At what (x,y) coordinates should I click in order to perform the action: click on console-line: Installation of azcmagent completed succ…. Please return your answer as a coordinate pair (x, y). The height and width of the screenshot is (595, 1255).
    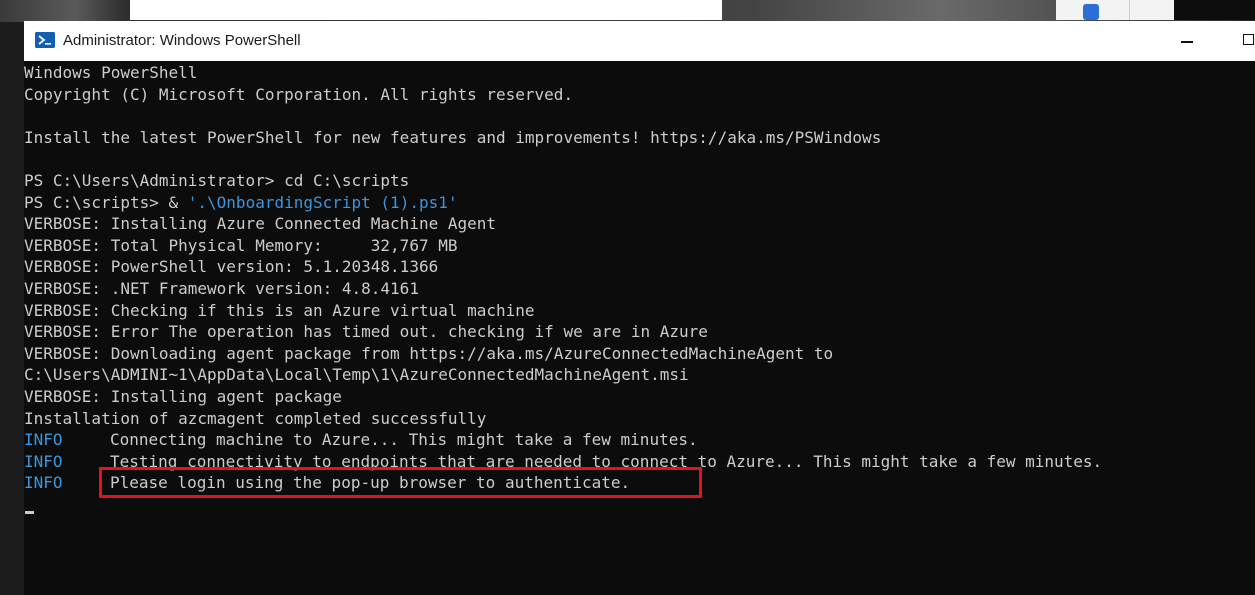
    Looking at the image, I should click on (255, 418).